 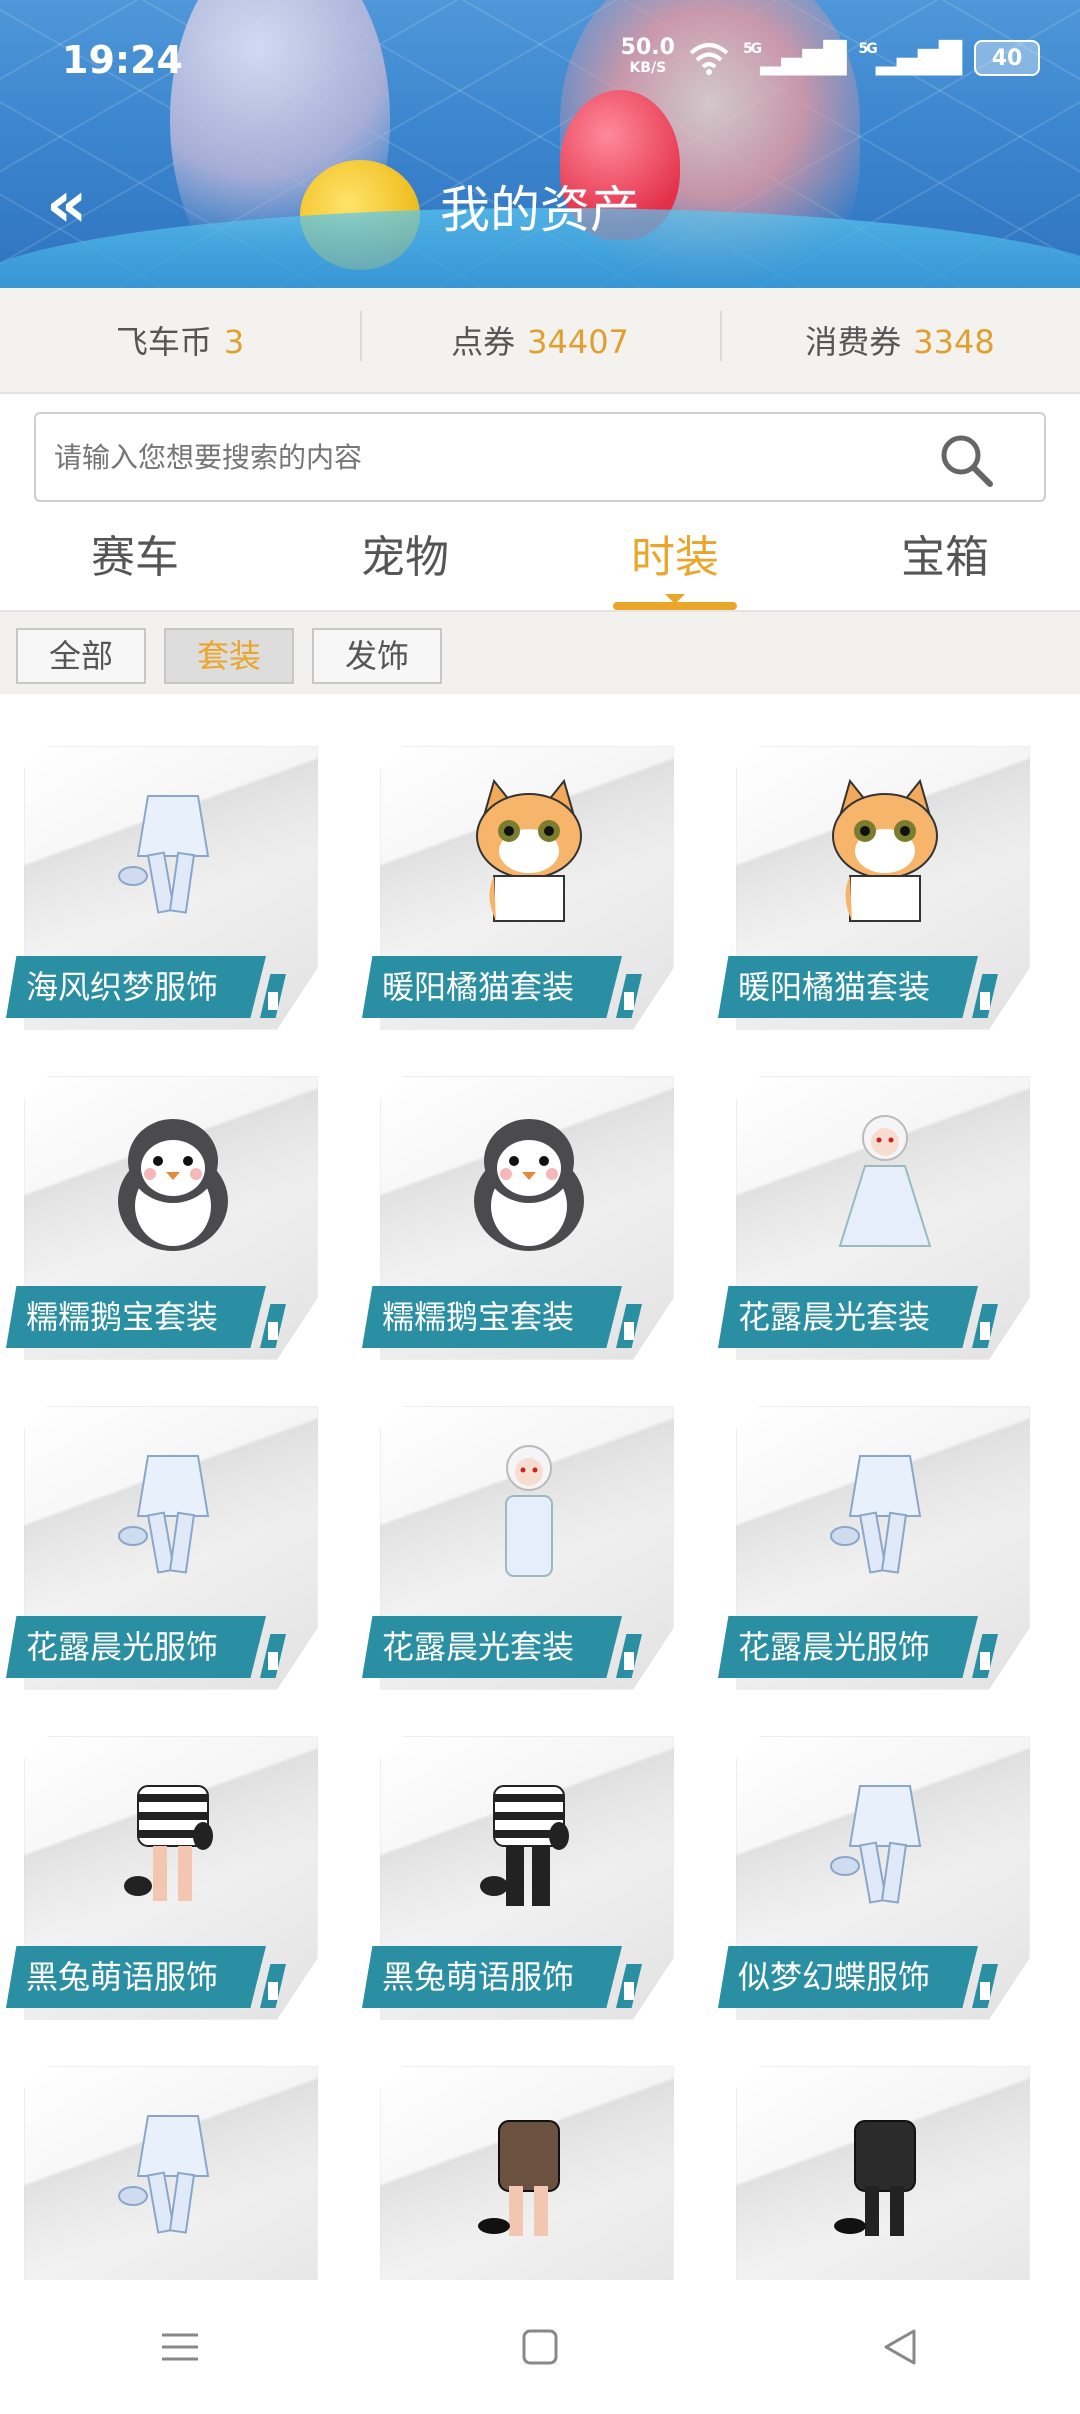 What do you see at coordinates (163, 342) in the screenshot?
I see `currency-label: 飞车币` at bounding box center [163, 342].